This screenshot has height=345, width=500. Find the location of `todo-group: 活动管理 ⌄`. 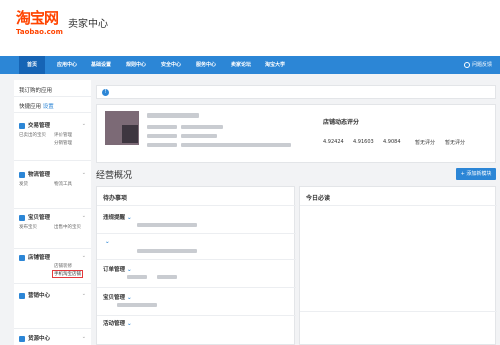

todo-group: 活动管理 ⌄ is located at coordinates (117, 323).